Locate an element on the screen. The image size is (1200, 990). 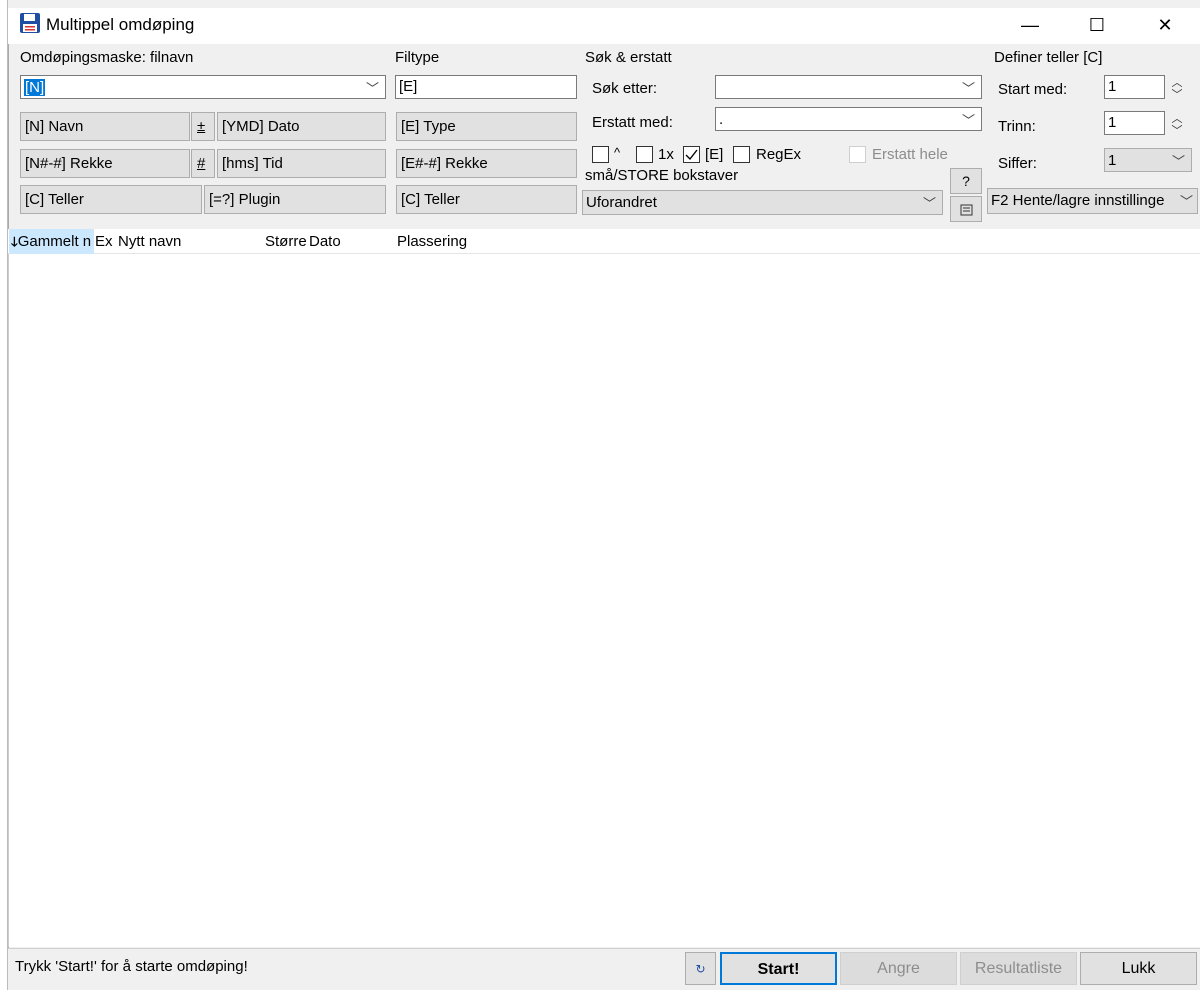
result-list-button: Resultatliste is located at coordinates (1018, 968).